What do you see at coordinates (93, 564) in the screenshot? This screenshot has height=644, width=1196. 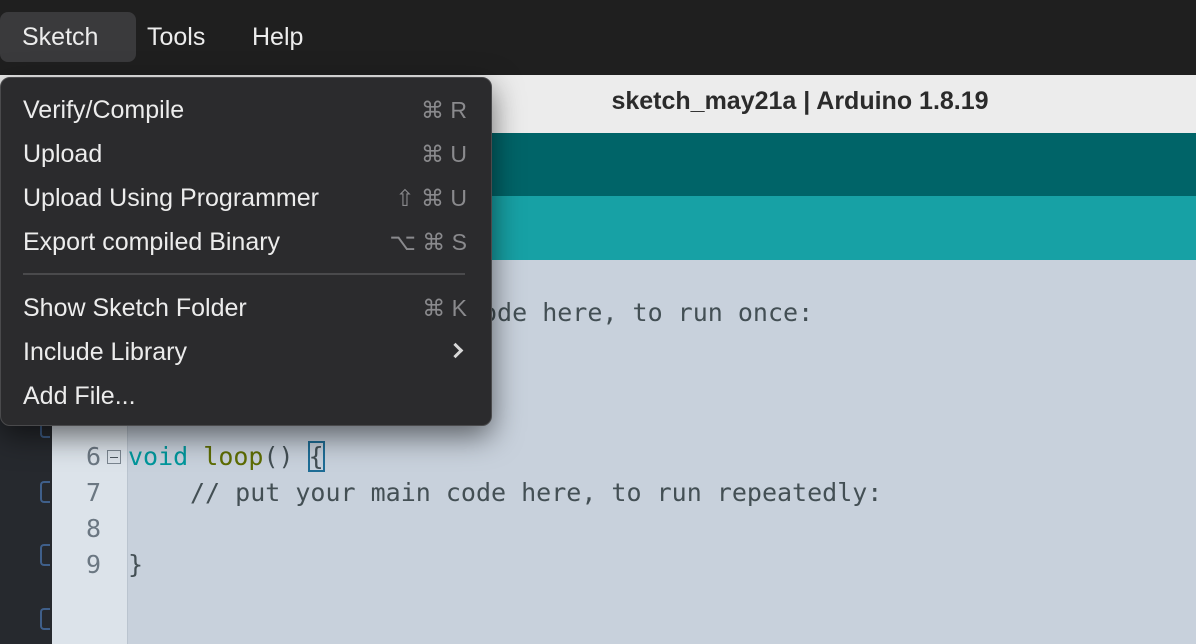 I see `line-number: 9` at bounding box center [93, 564].